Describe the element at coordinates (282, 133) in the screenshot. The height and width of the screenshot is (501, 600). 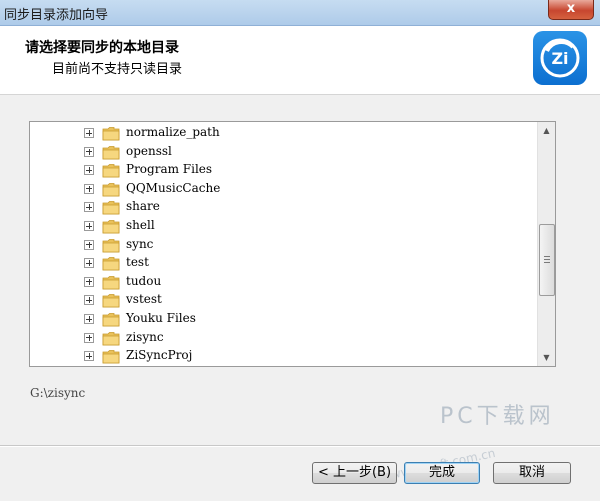
I see `tree-item: normalize_path` at that location.